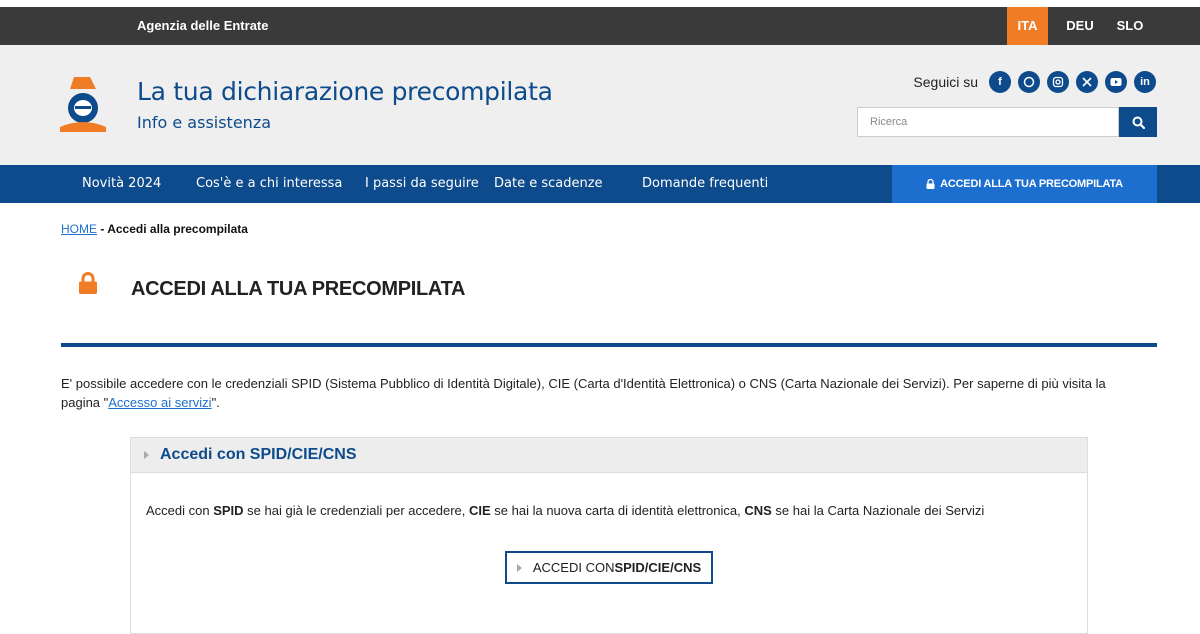  What do you see at coordinates (83, 103) in the screenshot?
I see `agenzia-logo-icon` at bounding box center [83, 103].